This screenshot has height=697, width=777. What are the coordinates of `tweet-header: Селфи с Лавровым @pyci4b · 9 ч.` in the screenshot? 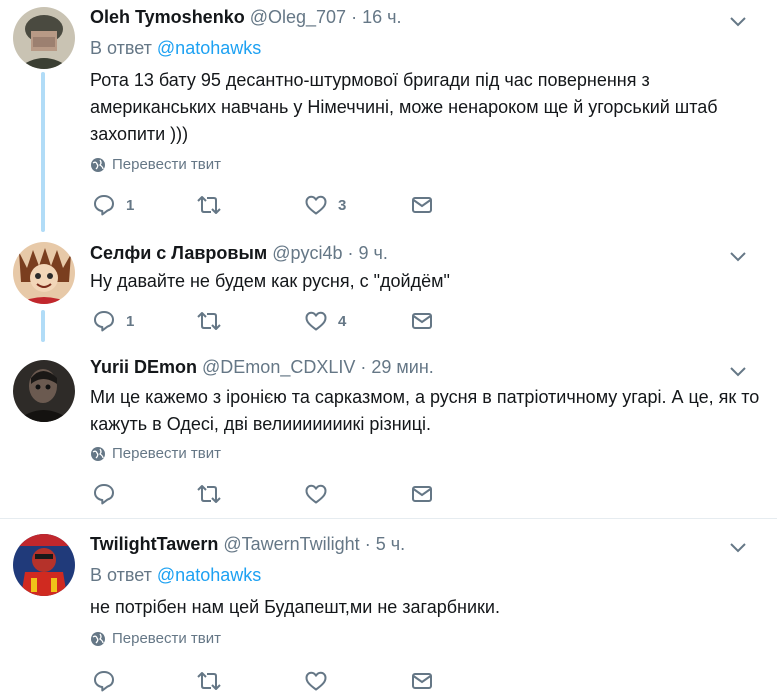 It's located at (239, 253).